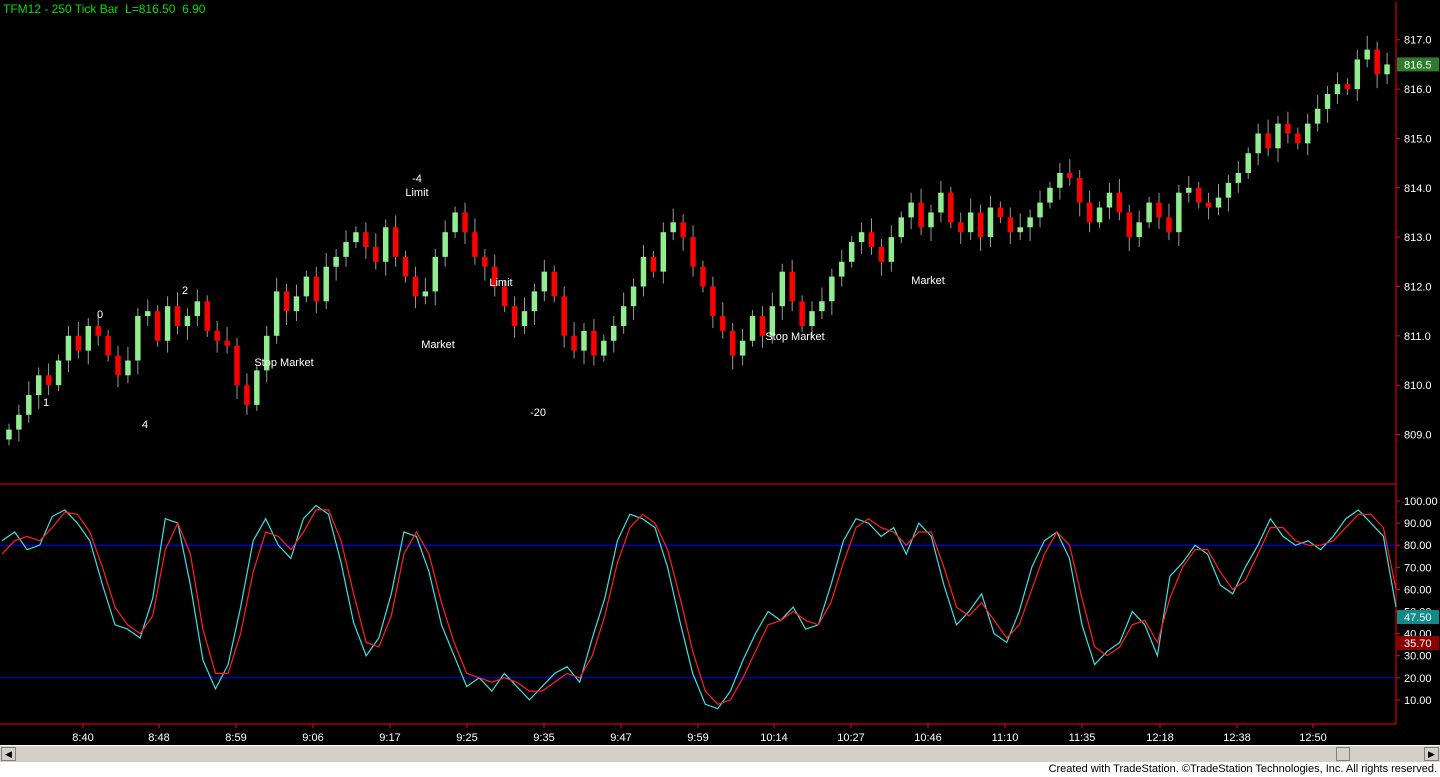  What do you see at coordinates (1418, 657) in the screenshot?
I see `osc-tick-label: 30.00` at bounding box center [1418, 657].